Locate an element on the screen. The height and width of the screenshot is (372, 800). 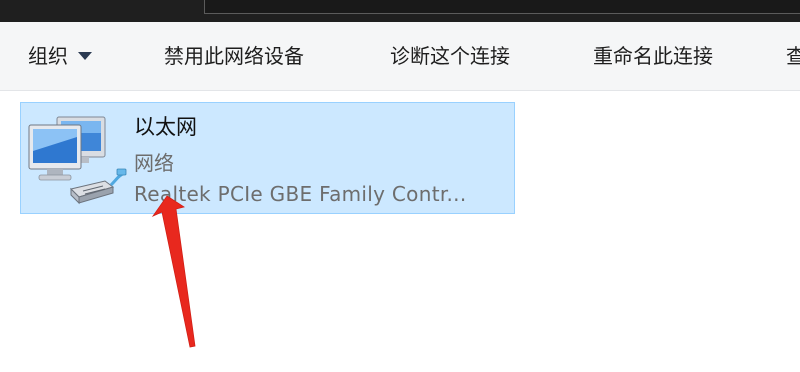
disable-device-button: 禁用此网络设备 is located at coordinates (234, 56).